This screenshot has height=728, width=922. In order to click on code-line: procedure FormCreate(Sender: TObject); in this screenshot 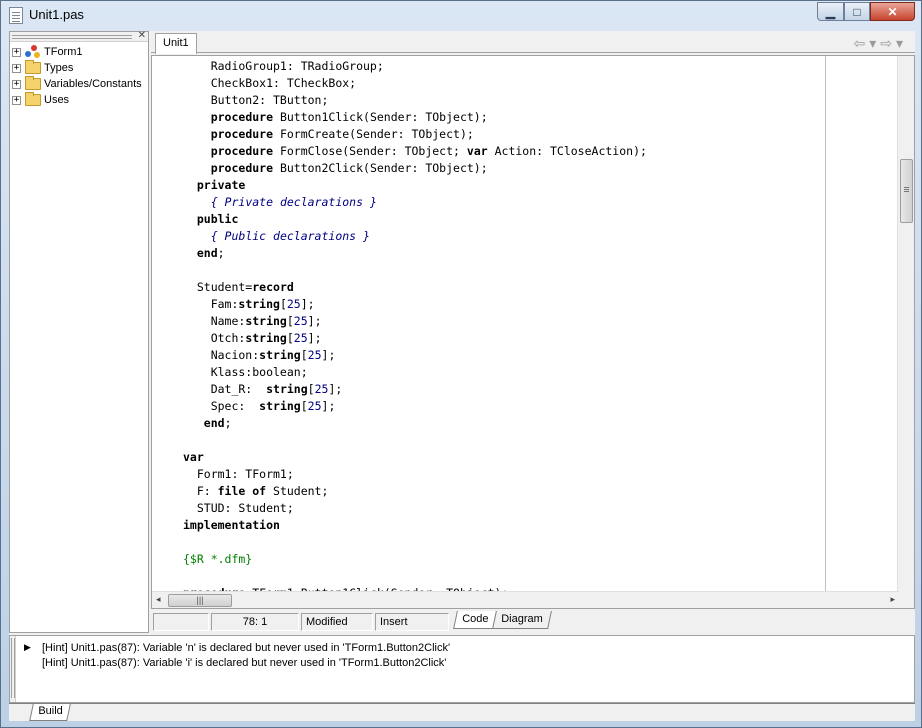, I will do `click(415, 134)`.